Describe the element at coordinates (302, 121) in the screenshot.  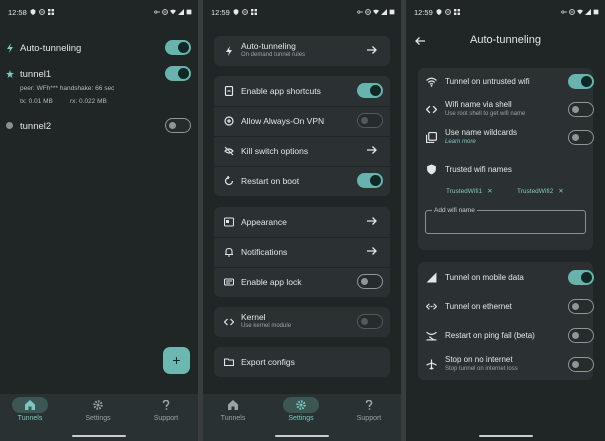
I see `always-on-vpn-row: Allow Always-On VPN` at that location.